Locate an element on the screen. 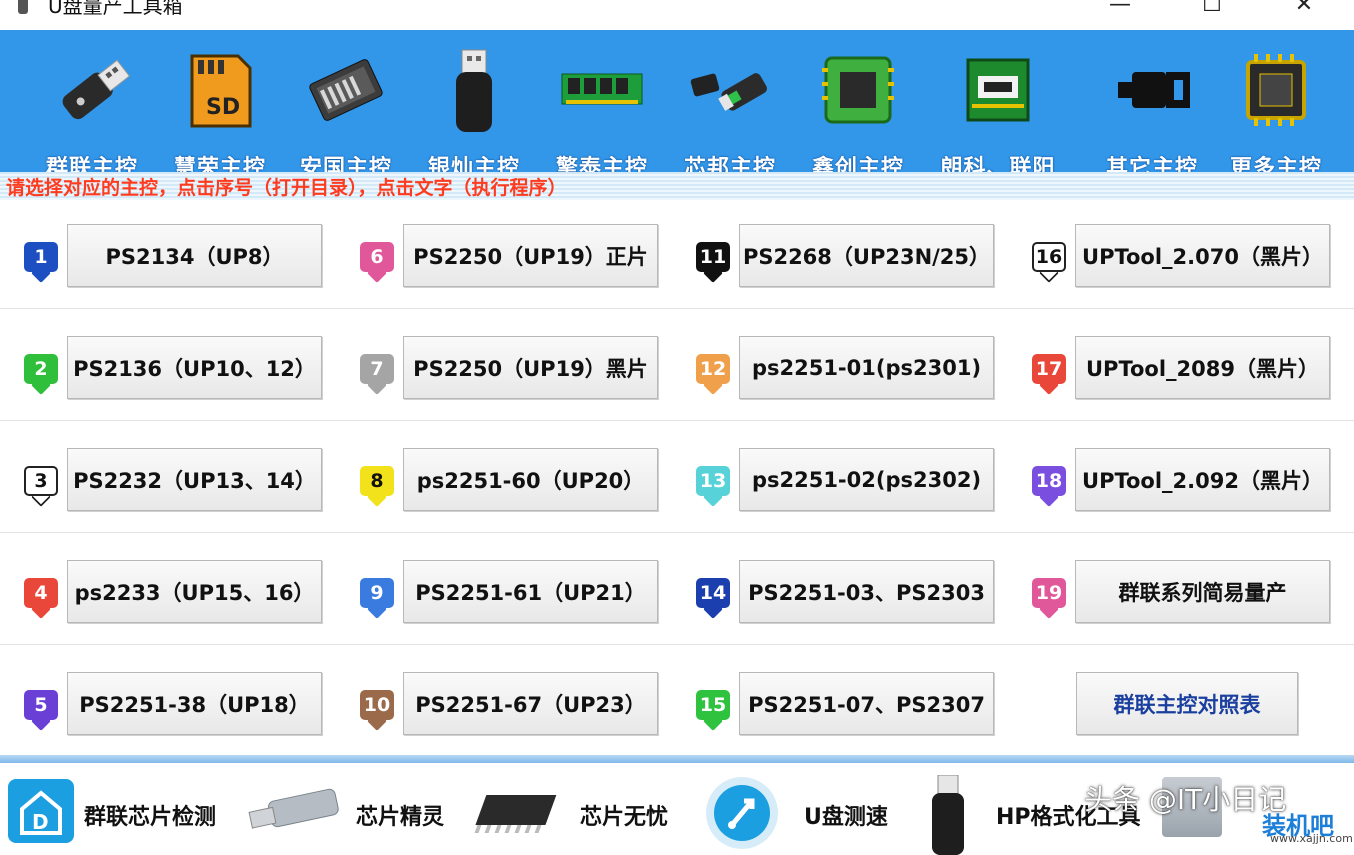 The height and width of the screenshot is (855, 1354). ic-chip-icon is located at coordinates (515, 814).